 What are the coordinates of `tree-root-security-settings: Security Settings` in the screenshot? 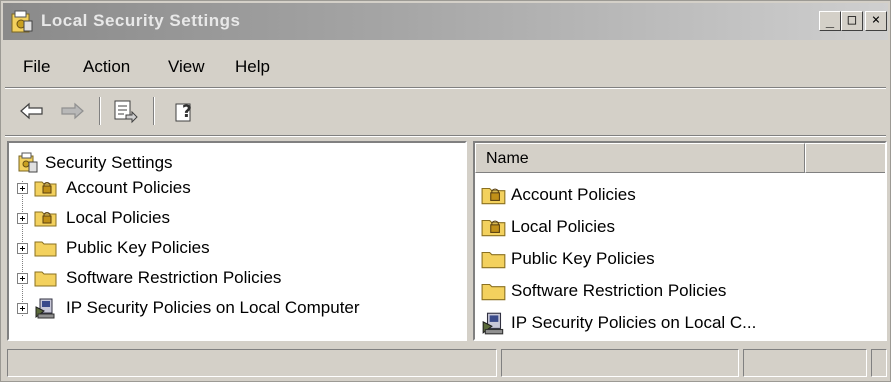 It's located at (95, 163).